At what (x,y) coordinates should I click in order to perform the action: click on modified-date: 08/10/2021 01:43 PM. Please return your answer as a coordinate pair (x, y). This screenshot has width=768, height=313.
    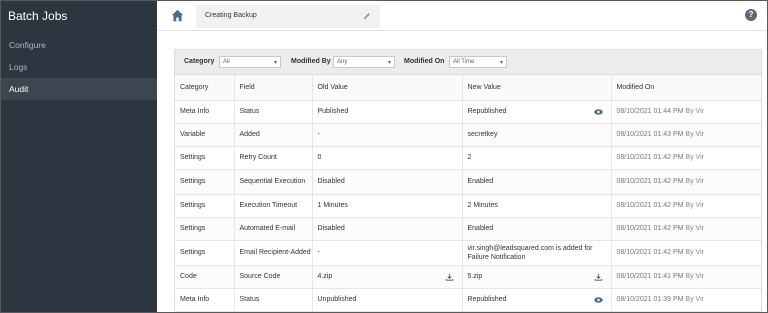
    Looking at the image, I should click on (650, 134).